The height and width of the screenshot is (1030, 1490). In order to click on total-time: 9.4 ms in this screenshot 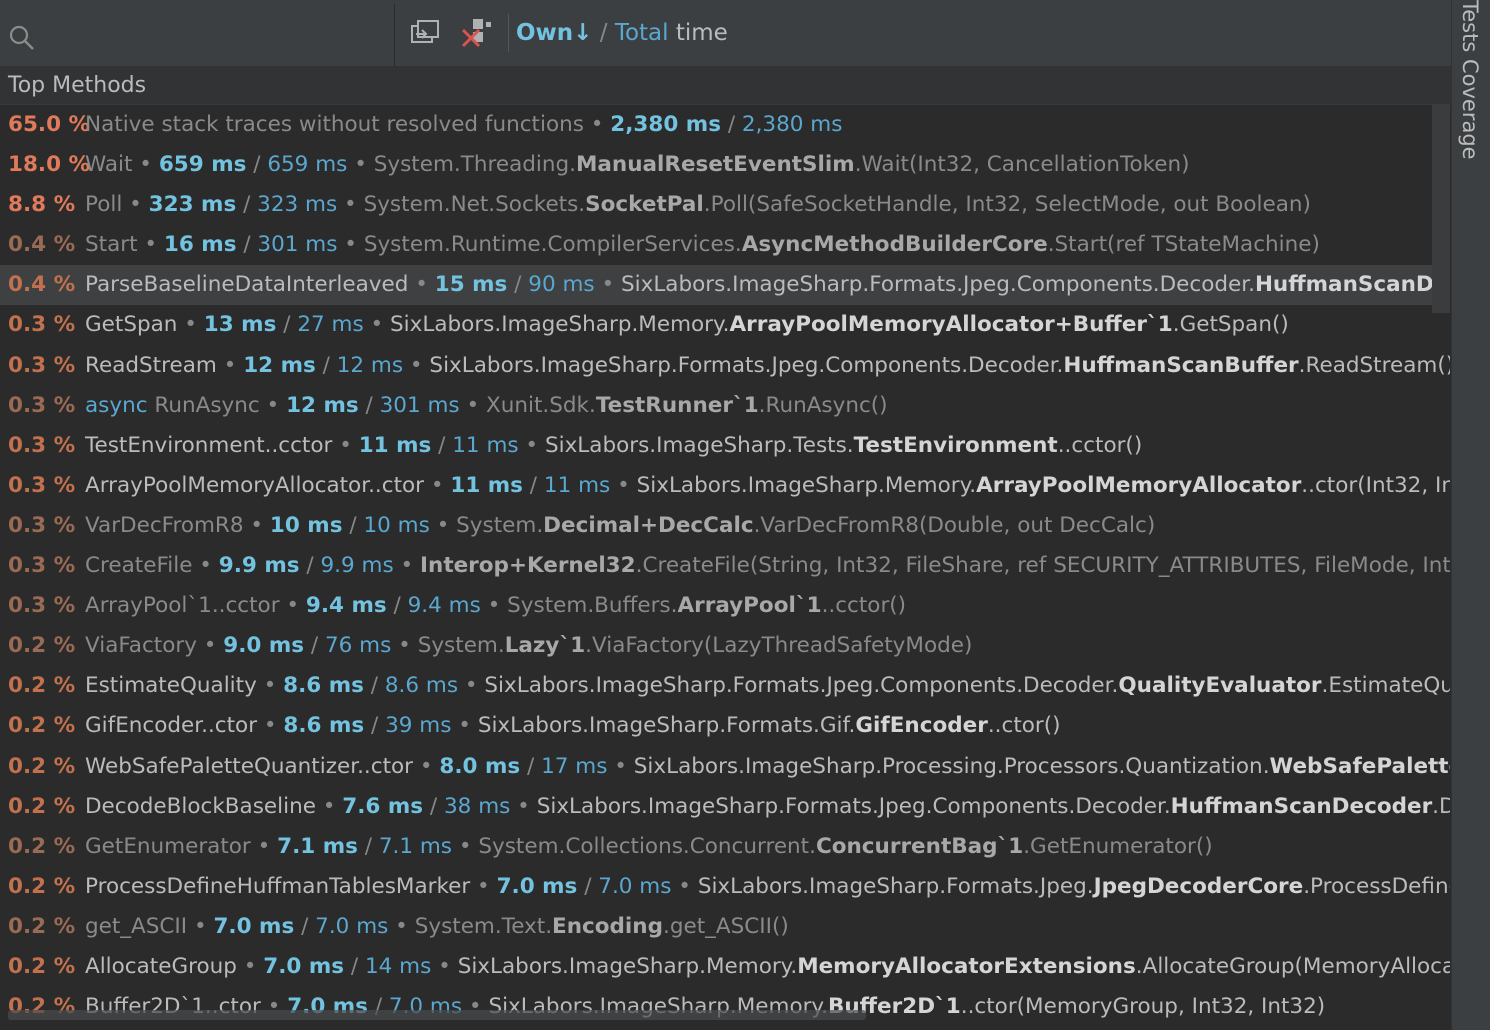, I will do `click(444, 606)`.